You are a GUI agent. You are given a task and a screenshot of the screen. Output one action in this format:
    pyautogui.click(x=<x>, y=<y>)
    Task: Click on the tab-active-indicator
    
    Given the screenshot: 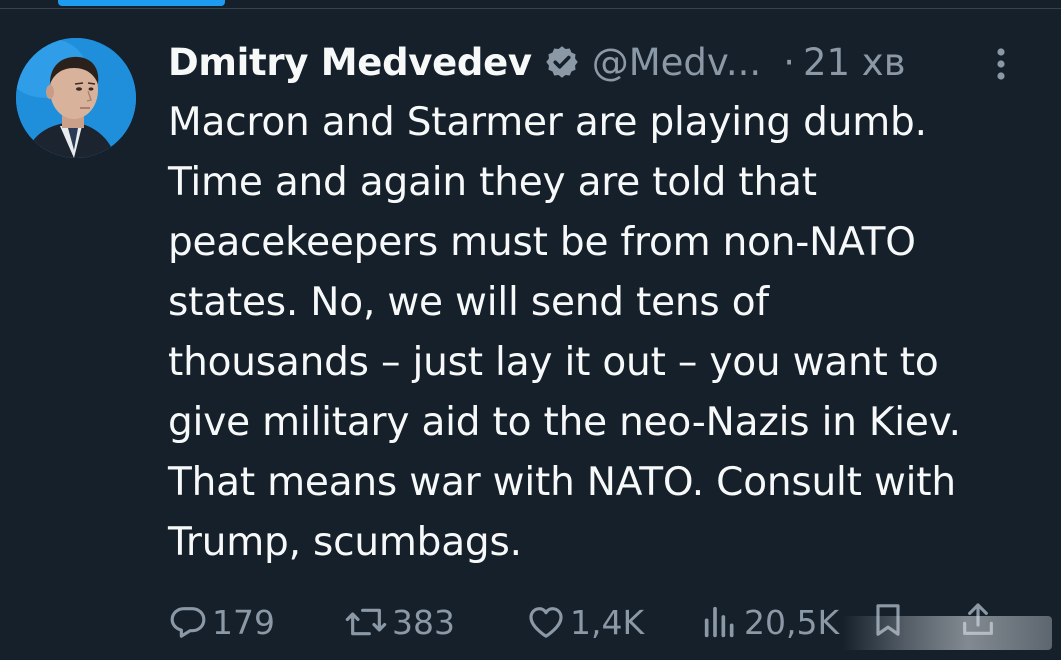 What is the action you would take?
    pyautogui.click(x=141, y=3)
    